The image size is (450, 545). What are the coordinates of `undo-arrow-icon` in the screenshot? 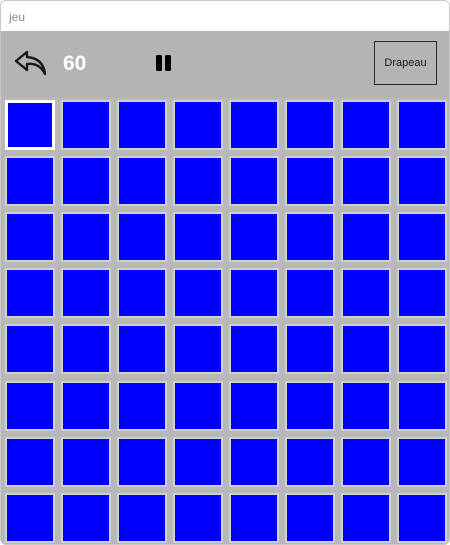 It's located at (31, 63).